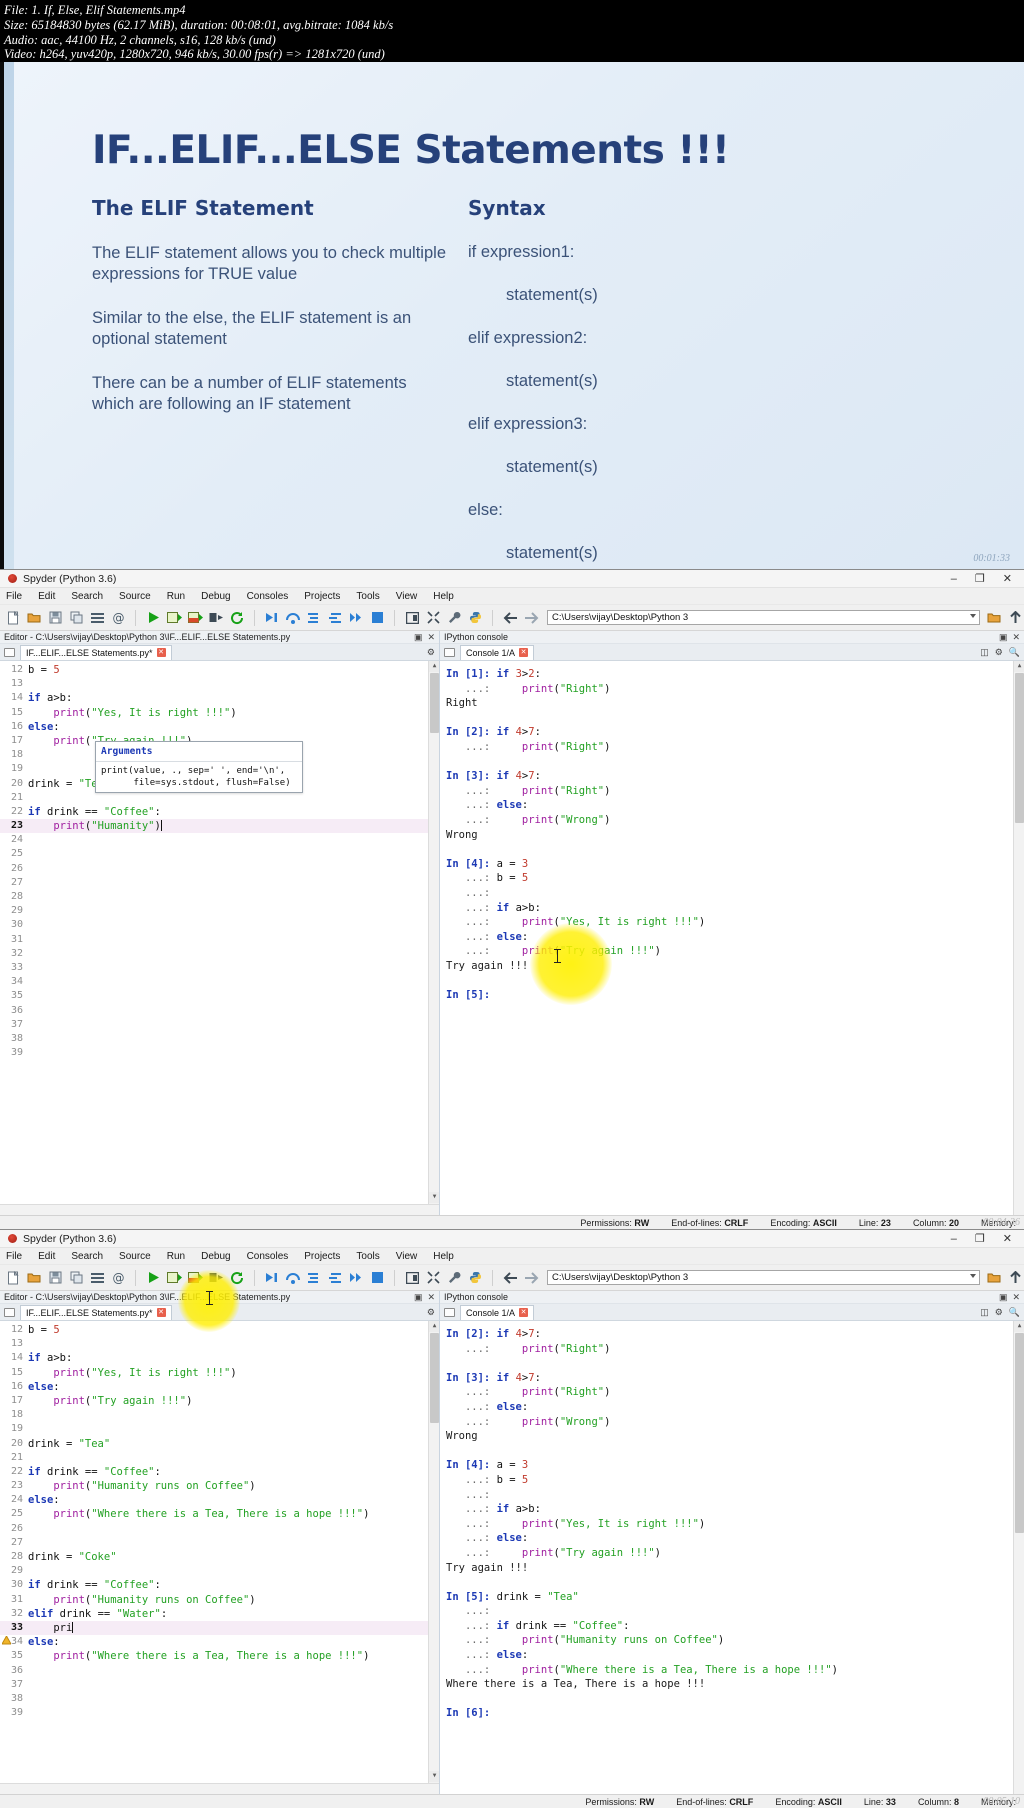 This screenshot has width=1024, height=1808. Describe the element at coordinates (153, 618) in the screenshot. I see `run-icon` at that location.